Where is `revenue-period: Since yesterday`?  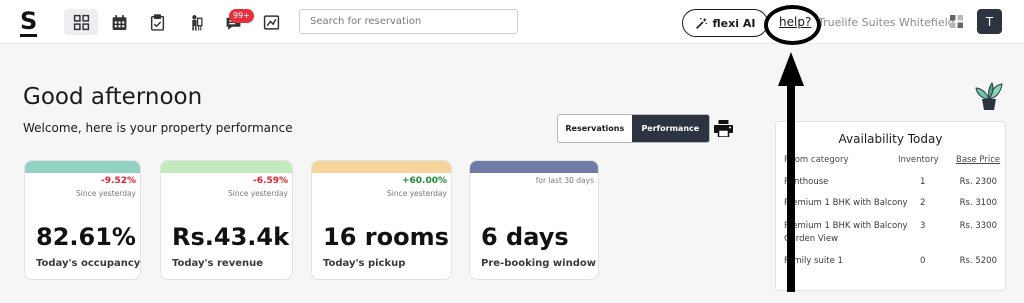 revenue-period: Since yesterday is located at coordinates (258, 193).